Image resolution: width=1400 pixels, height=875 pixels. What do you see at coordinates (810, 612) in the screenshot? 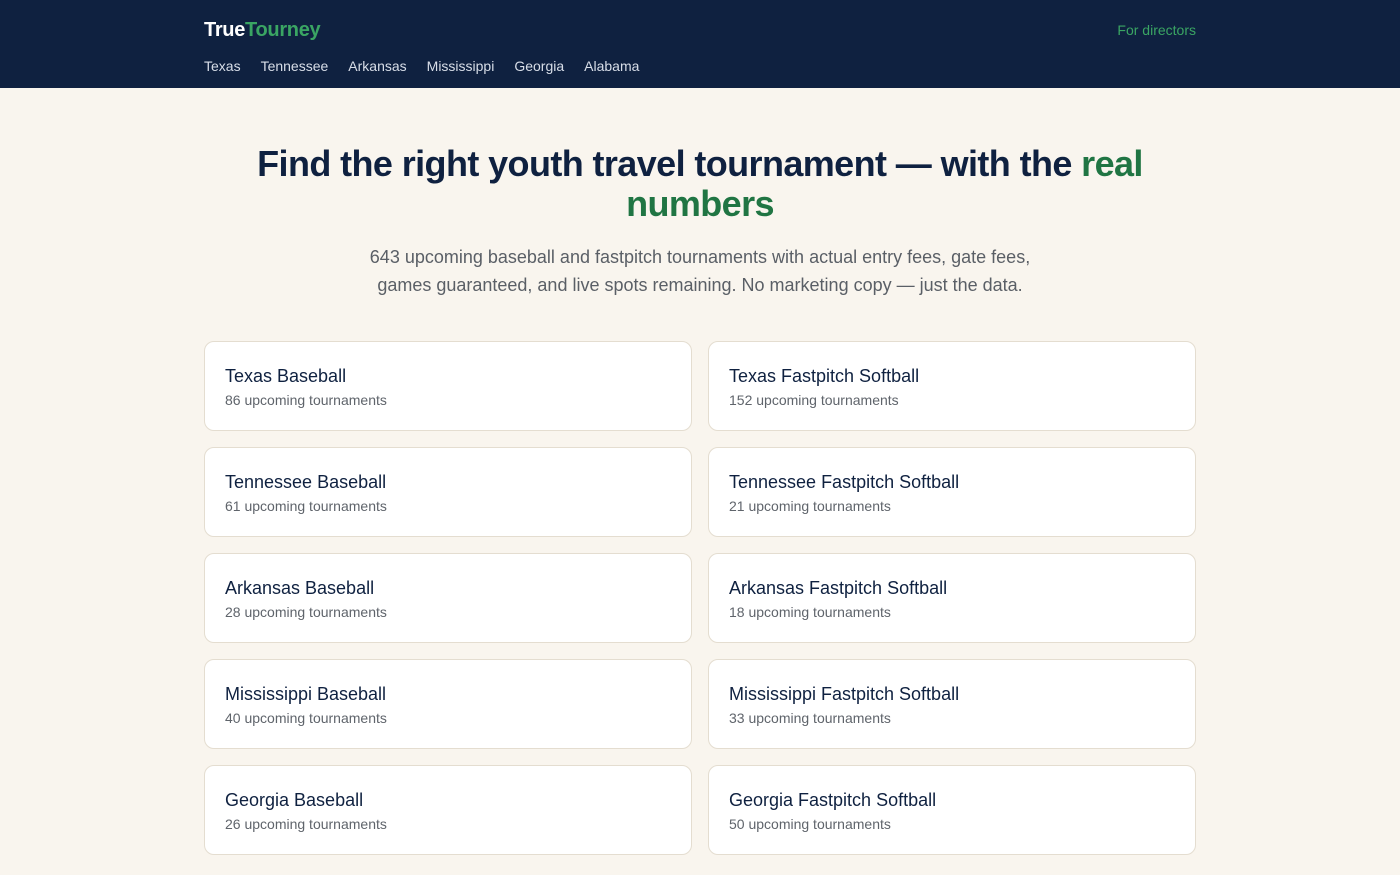
I see `card-count: 18 upcoming tournaments` at bounding box center [810, 612].